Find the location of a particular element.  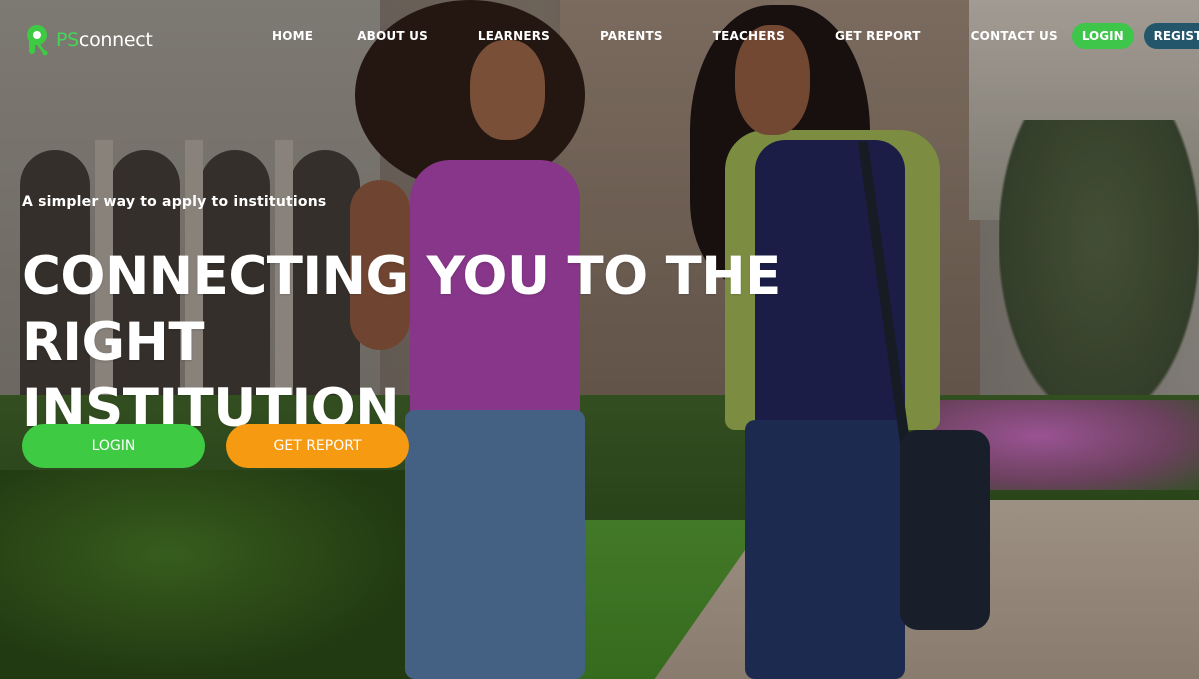

nav-home: HOME is located at coordinates (292, 36).